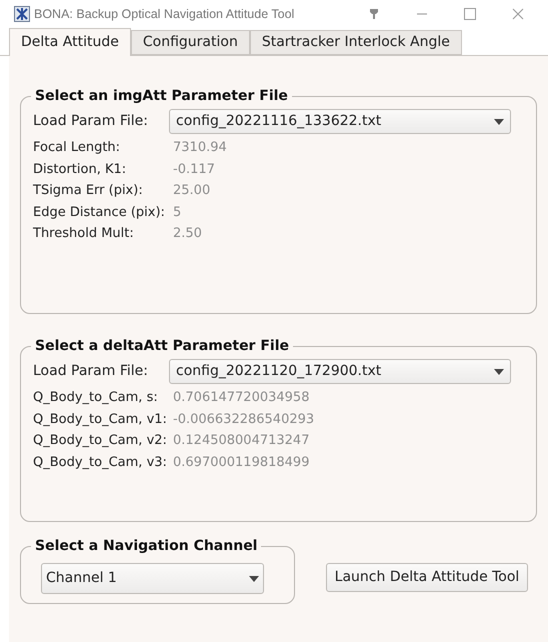 Image resolution: width=548 pixels, height=642 pixels. Describe the element at coordinates (88, 191) in the screenshot. I see `field-label: TSigma Err (pix):` at that location.